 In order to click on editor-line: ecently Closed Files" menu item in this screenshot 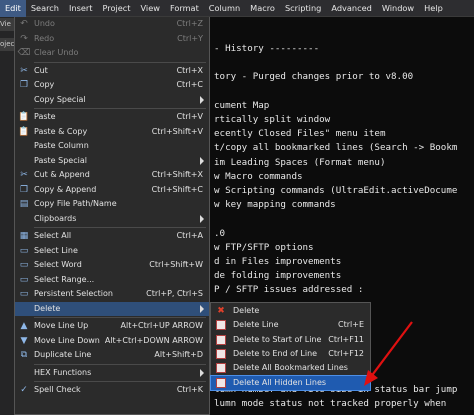, I will do `click(300, 134)`.